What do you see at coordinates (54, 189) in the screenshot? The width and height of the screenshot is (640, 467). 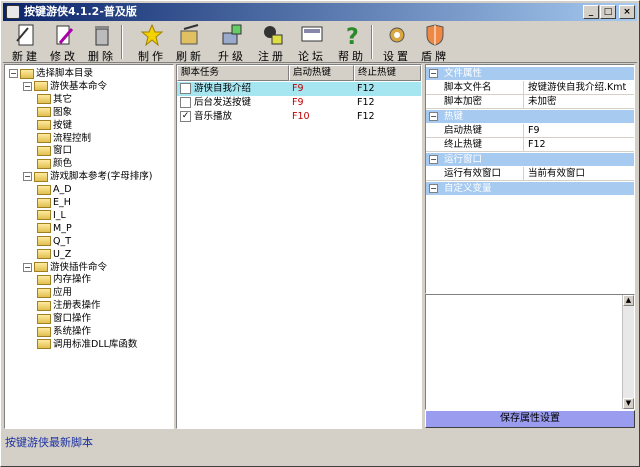 I see `tree-node: A_D` at bounding box center [54, 189].